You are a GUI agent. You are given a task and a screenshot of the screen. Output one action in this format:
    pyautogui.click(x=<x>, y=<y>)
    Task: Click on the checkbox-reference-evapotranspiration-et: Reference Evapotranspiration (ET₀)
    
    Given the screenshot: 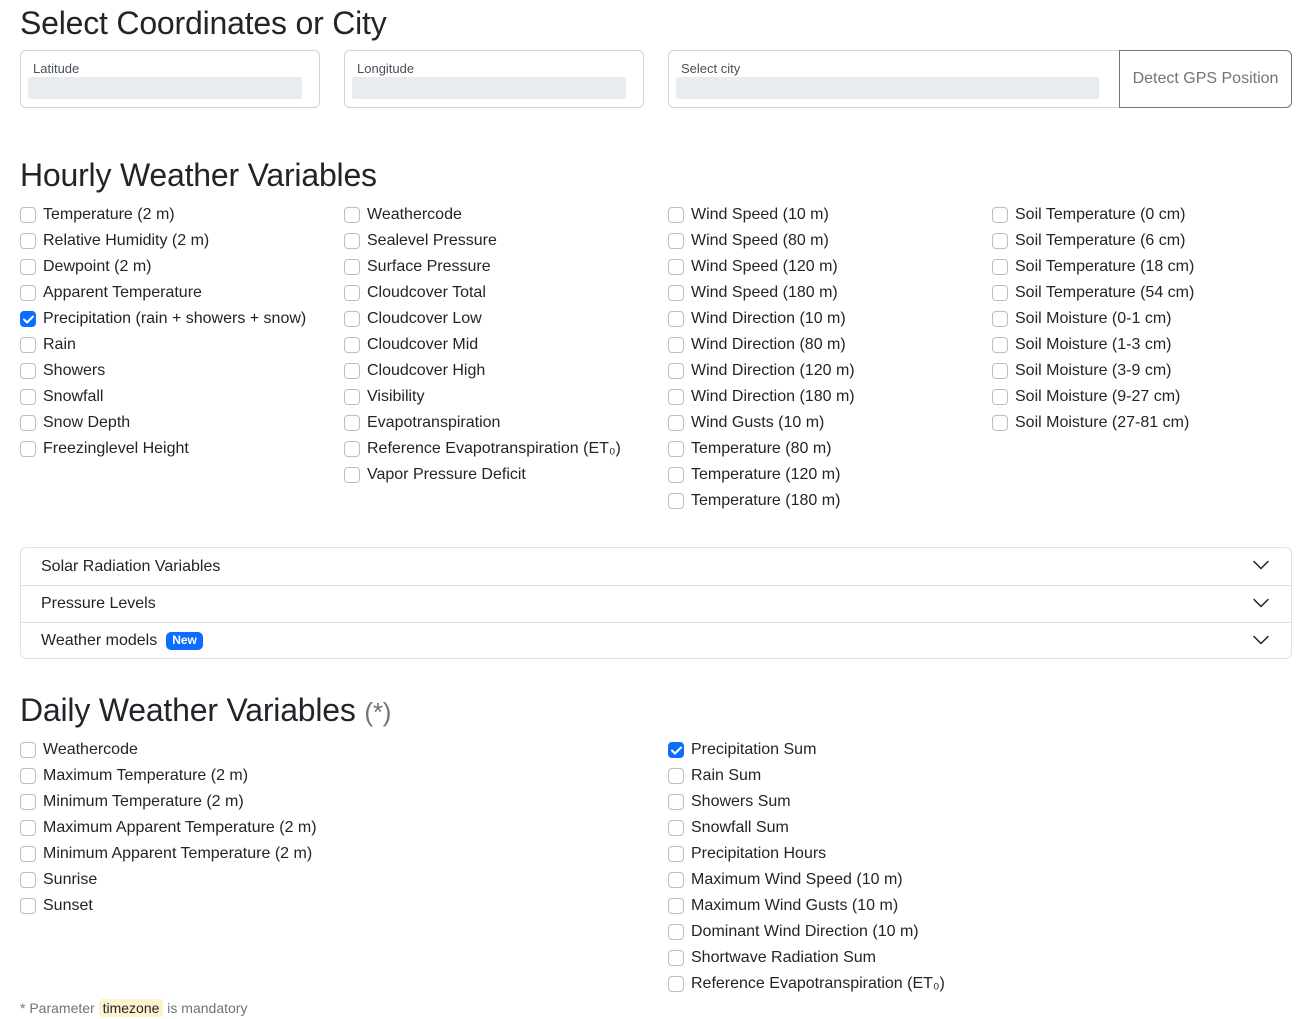 What is the action you would take?
    pyautogui.click(x=482, y=449)
    